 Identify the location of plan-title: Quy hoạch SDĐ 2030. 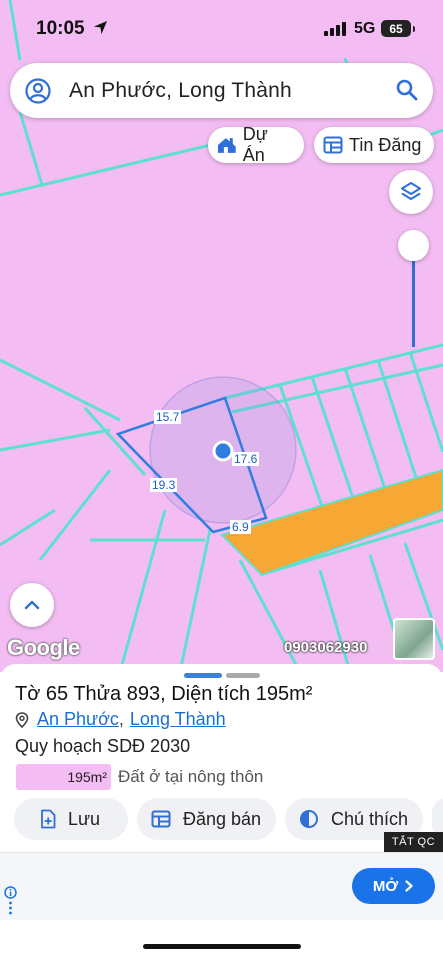
(103, 746).